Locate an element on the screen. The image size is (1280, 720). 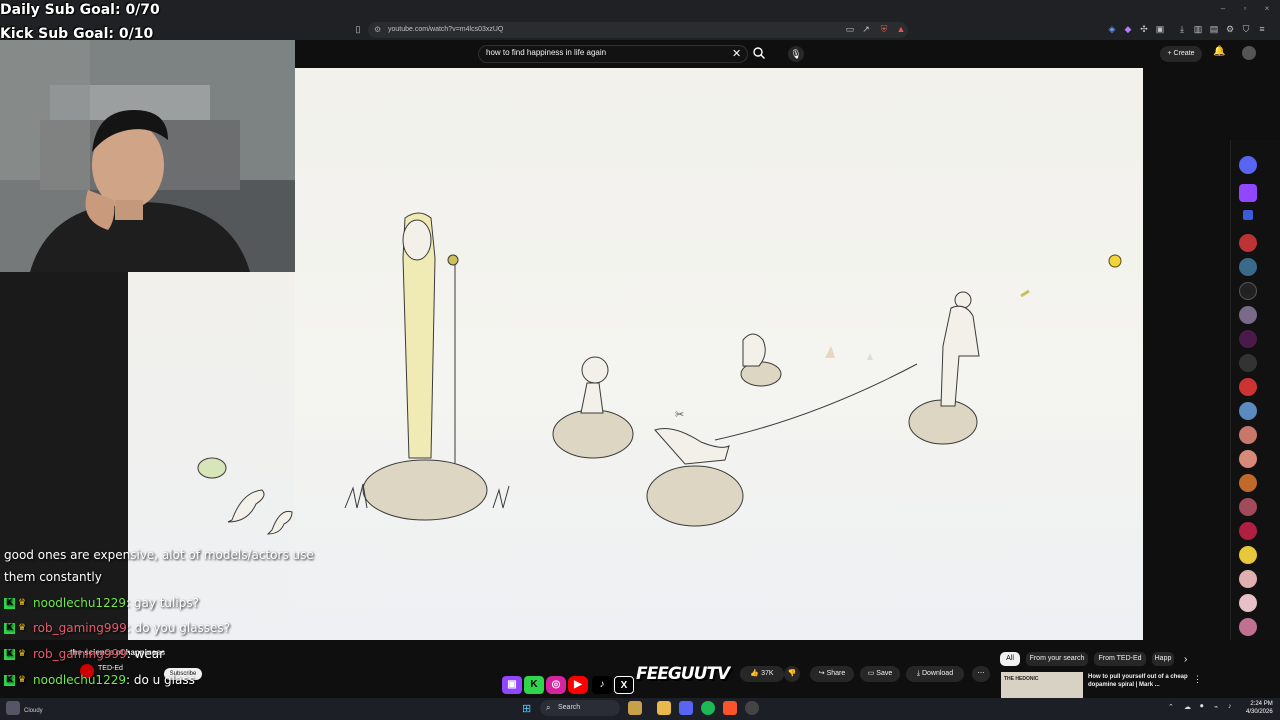
chip-from-channel: From TED-Ed is located at coordinates (1120, 659).